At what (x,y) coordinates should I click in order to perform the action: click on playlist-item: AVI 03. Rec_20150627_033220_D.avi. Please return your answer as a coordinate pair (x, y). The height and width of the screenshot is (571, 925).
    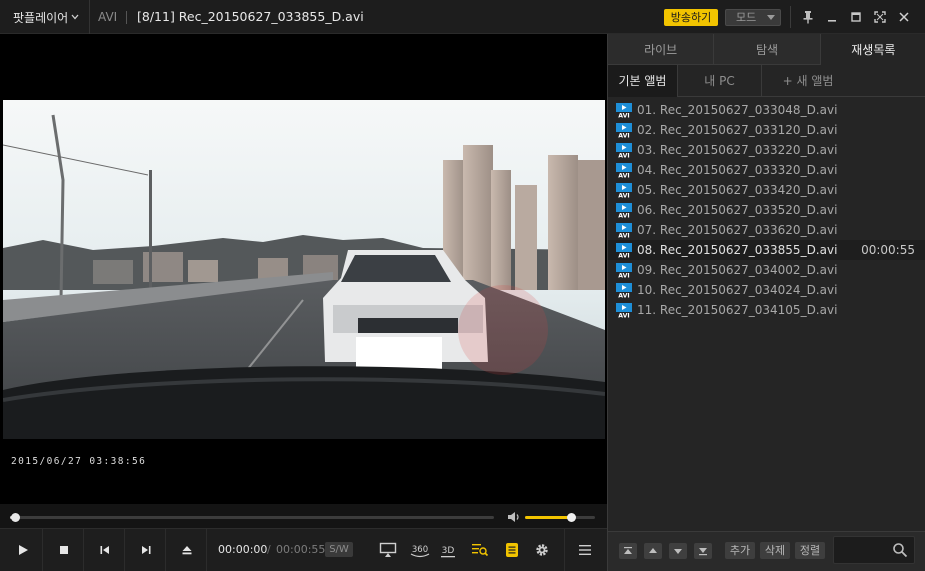
    Looking at the image, I should click on (766, 150).